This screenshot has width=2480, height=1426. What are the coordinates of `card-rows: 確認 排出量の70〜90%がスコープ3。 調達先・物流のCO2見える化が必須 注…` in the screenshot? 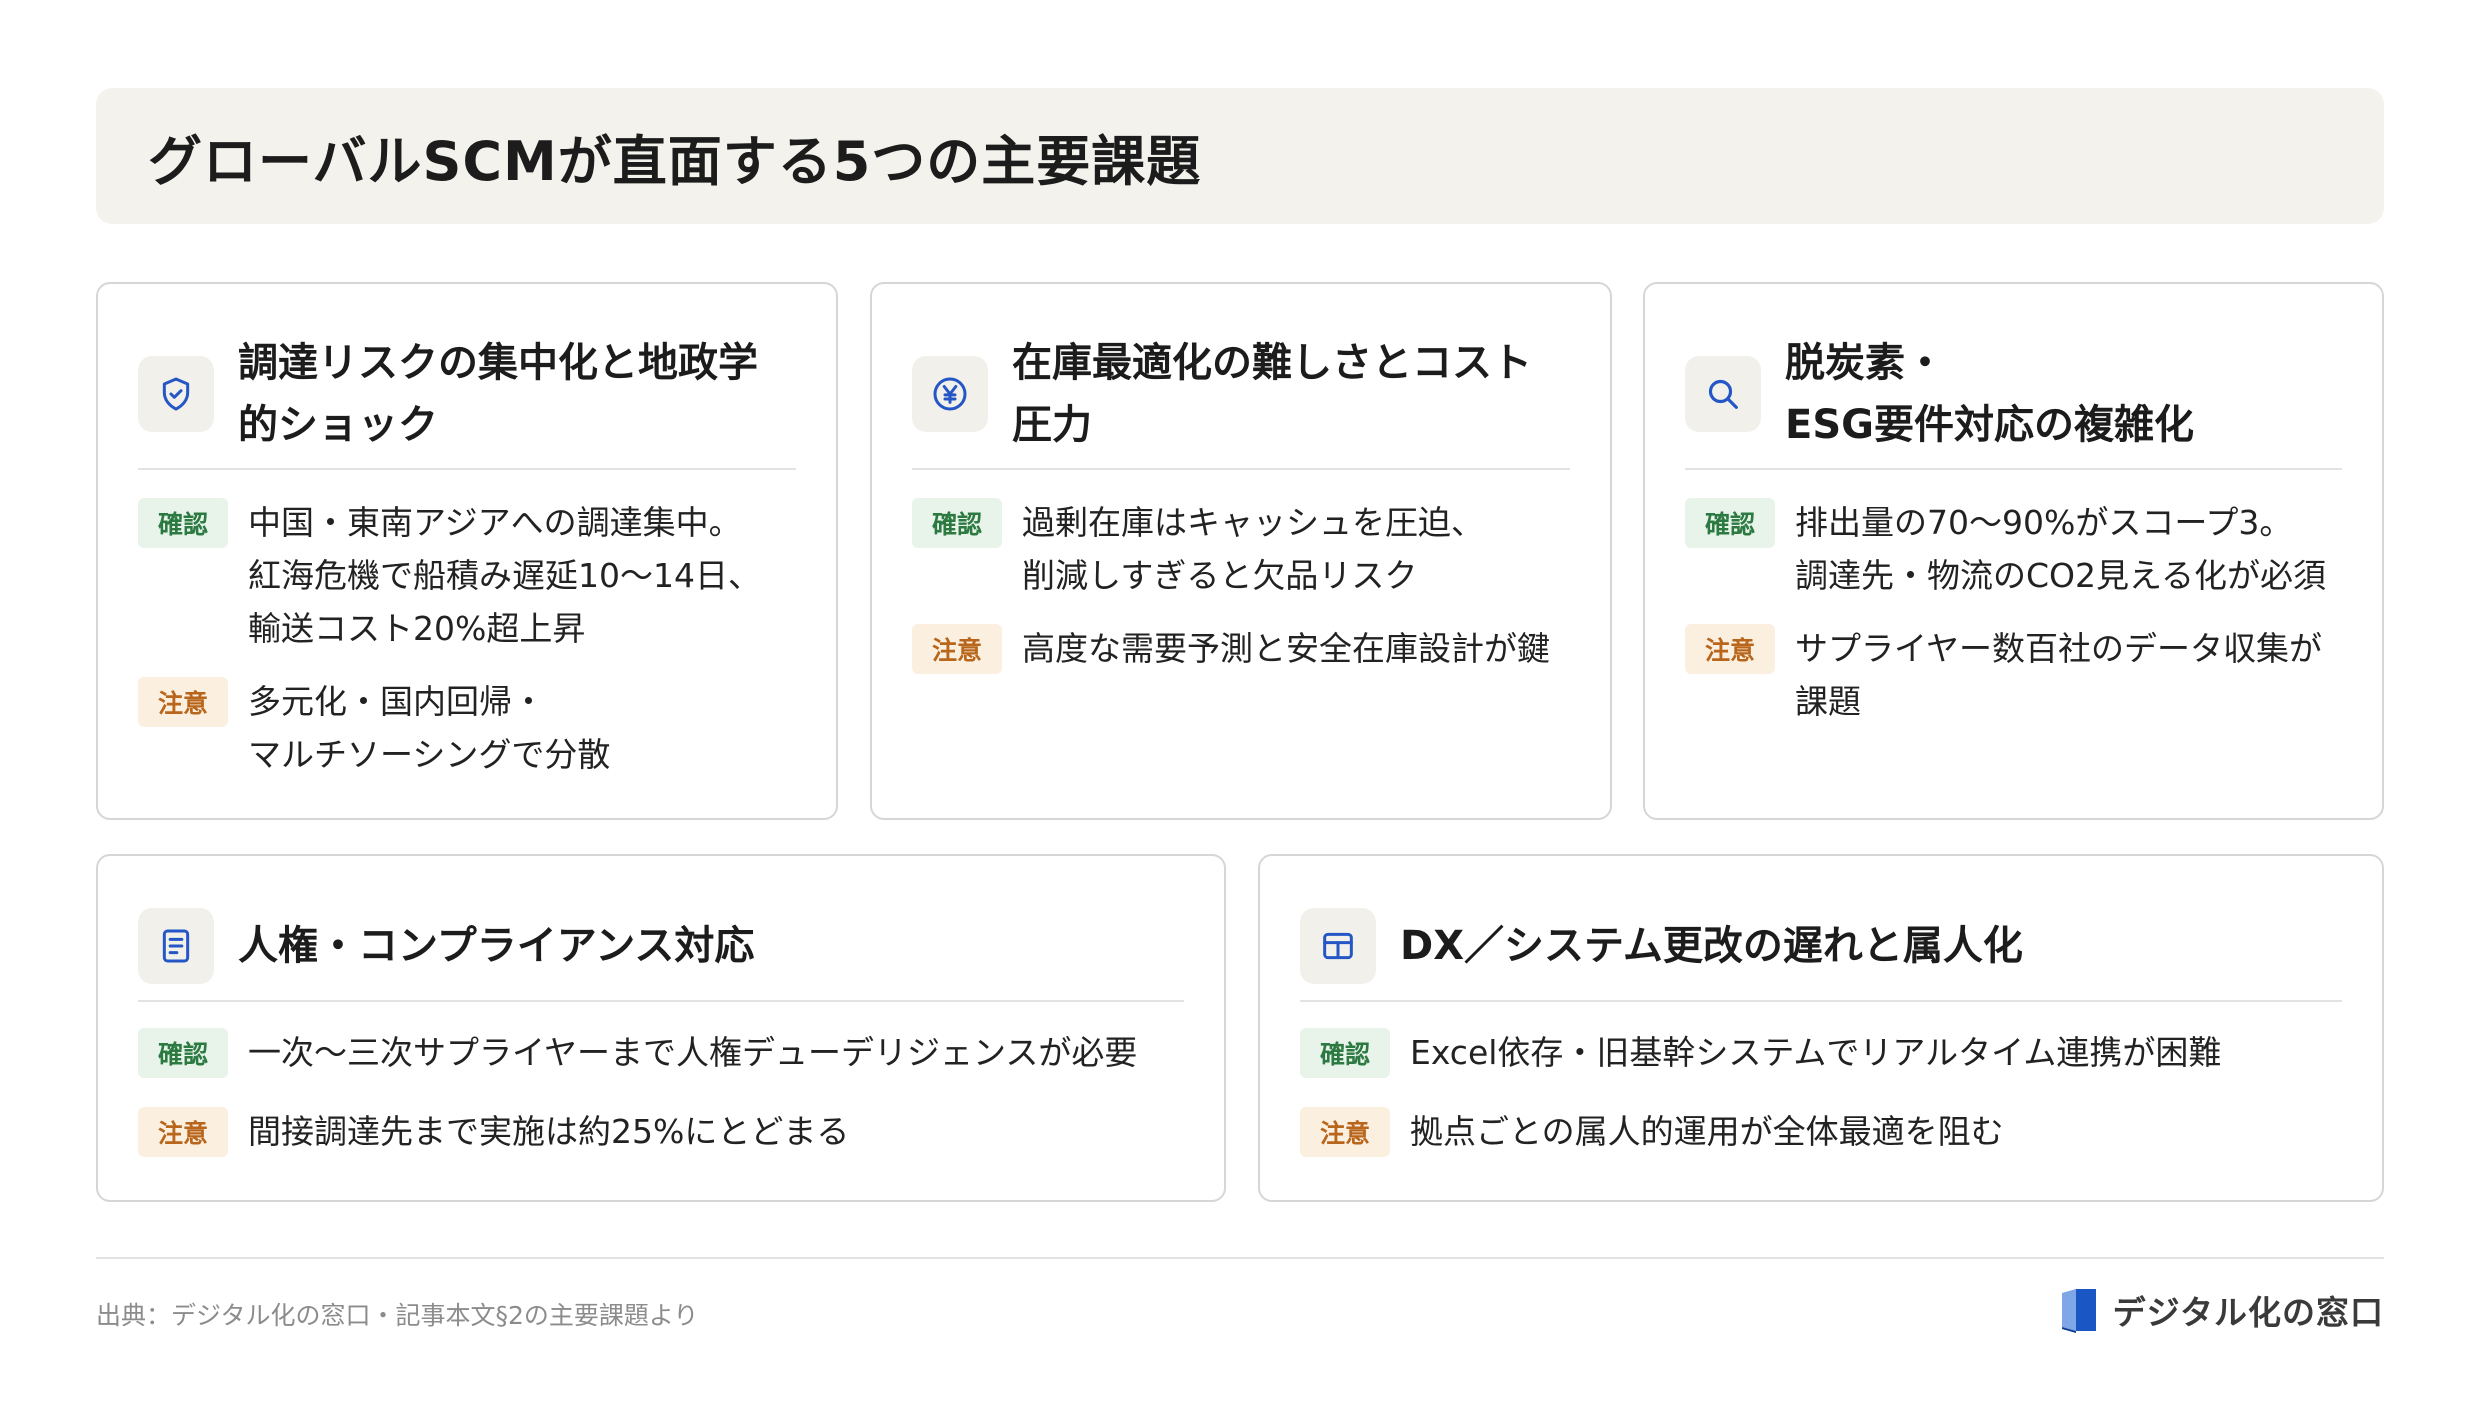 It's located at (2018, 612).